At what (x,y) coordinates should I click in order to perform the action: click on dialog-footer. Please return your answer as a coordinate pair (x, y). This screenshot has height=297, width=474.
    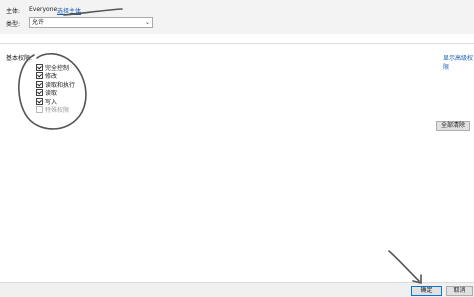
    Looking at the image, I should click on (237, 289).